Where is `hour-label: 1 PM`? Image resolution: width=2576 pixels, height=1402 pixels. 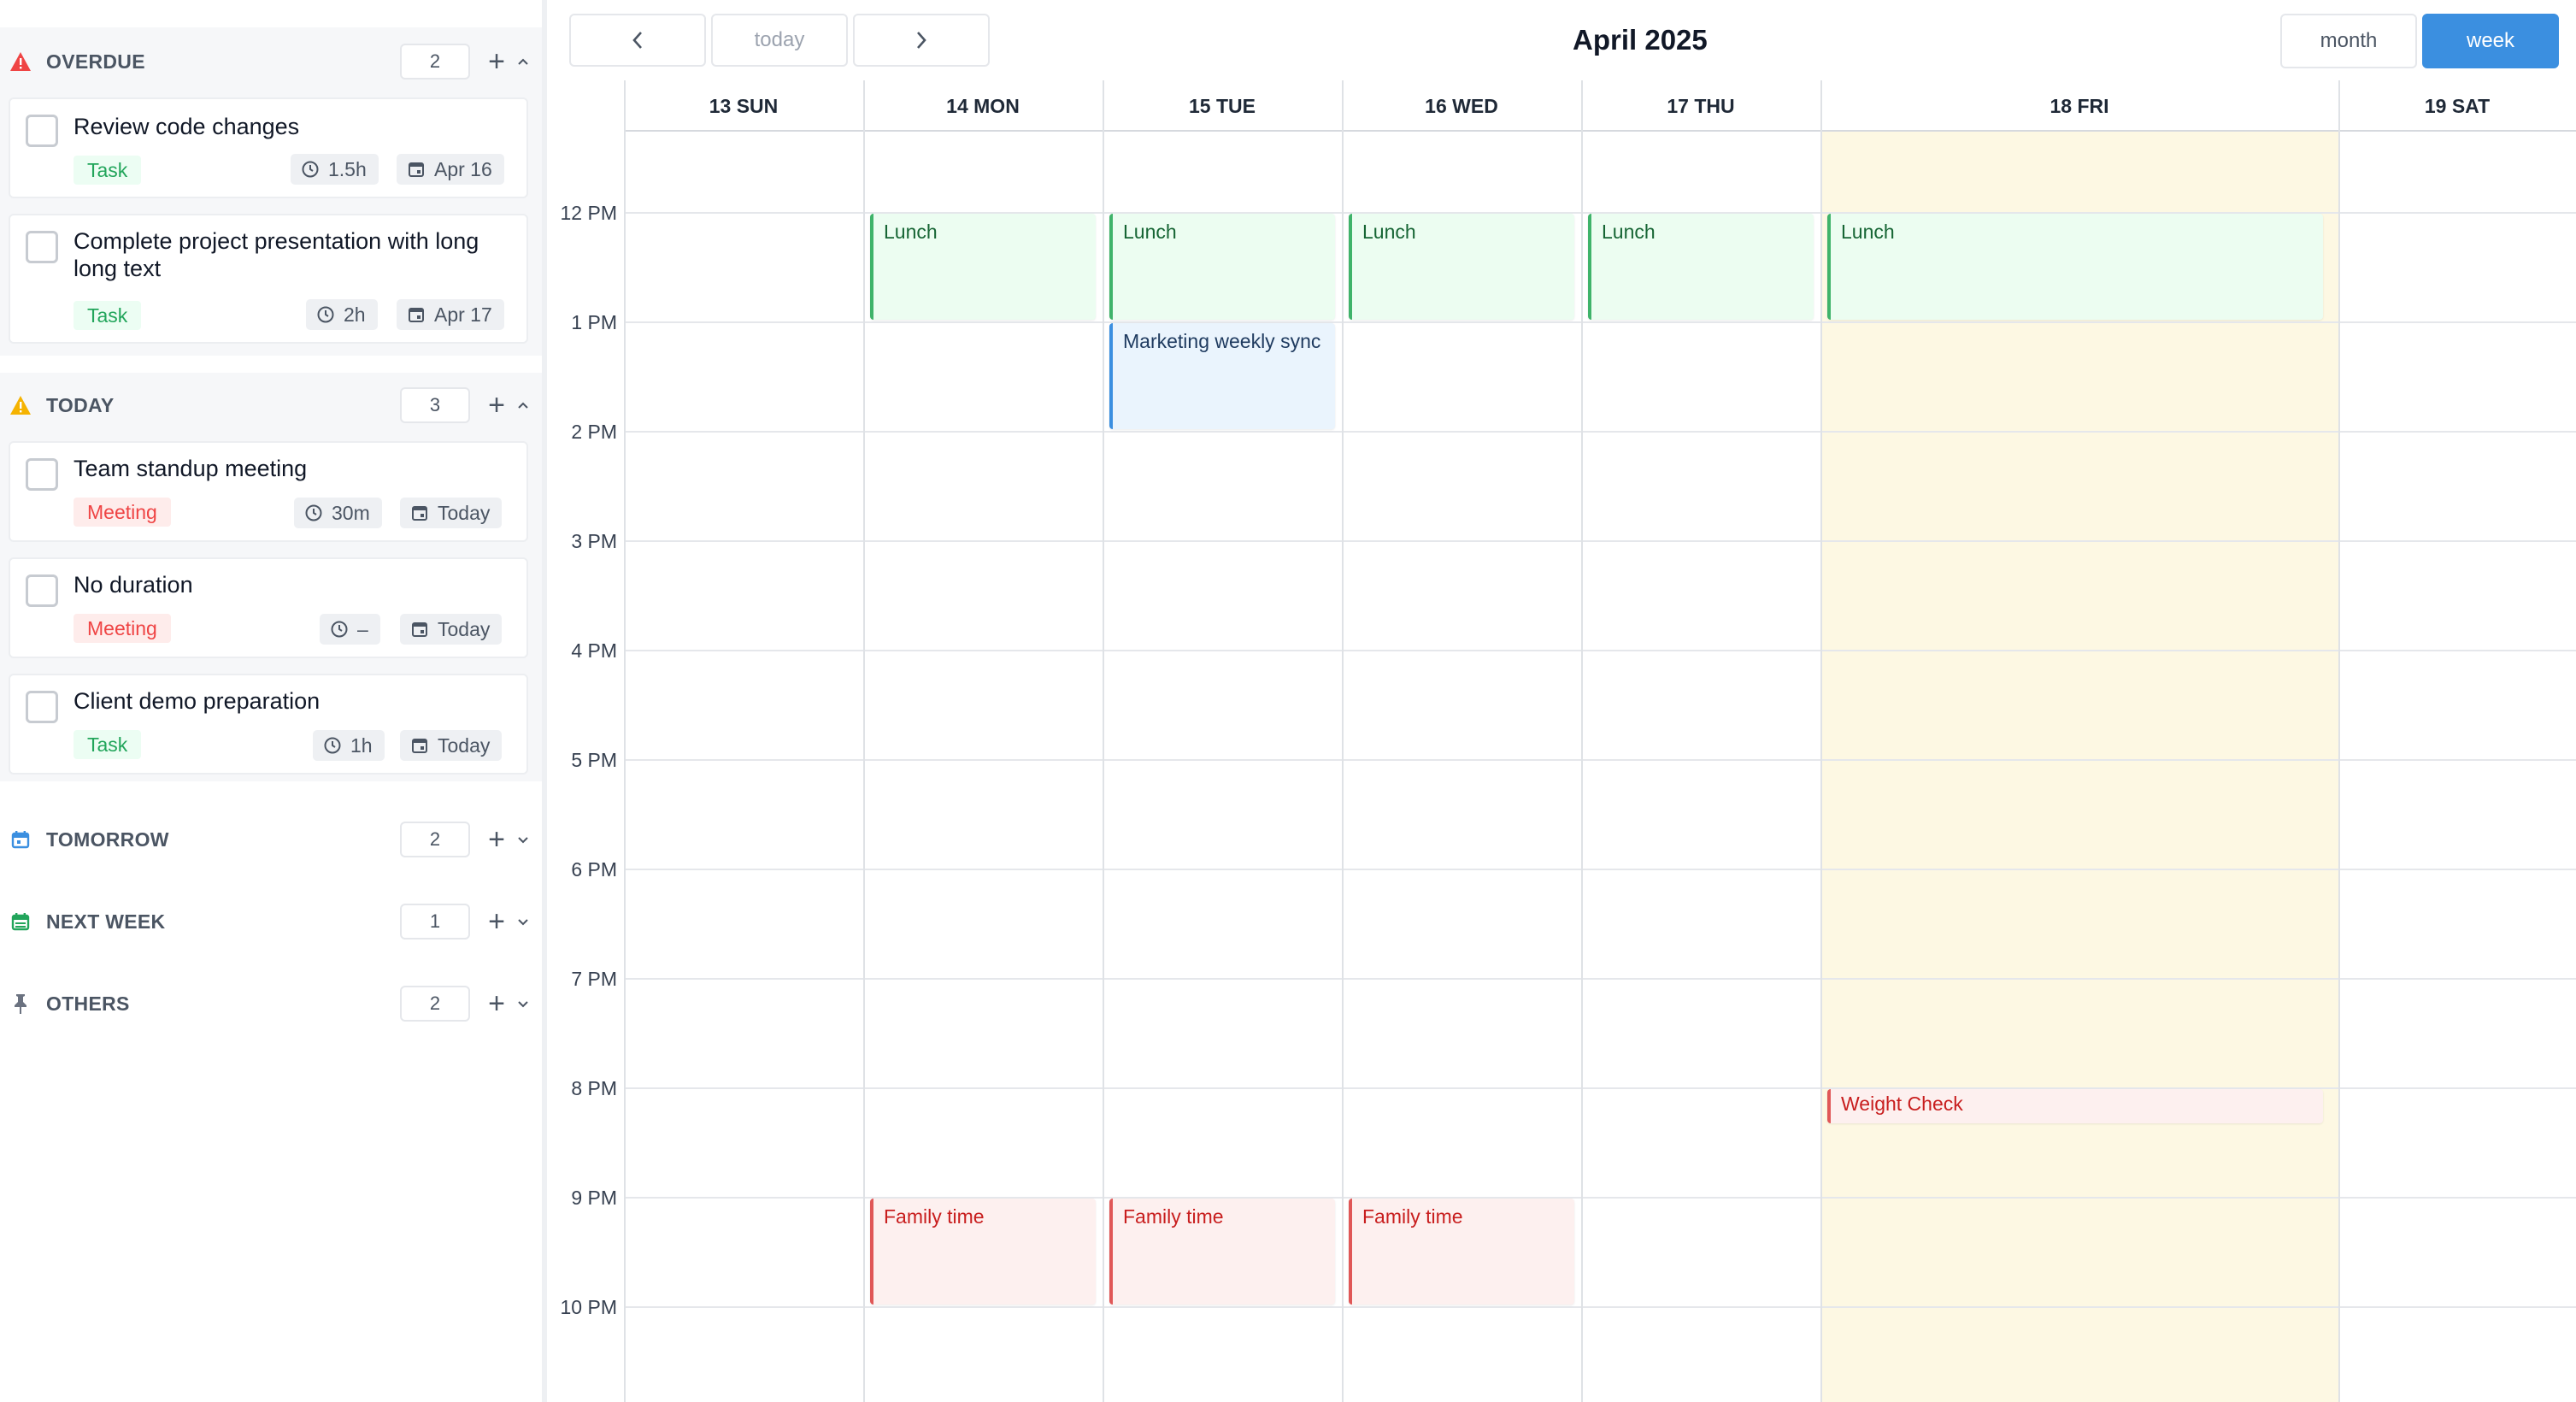 hour-label: 1 PM is located at coordinates (594, 322).